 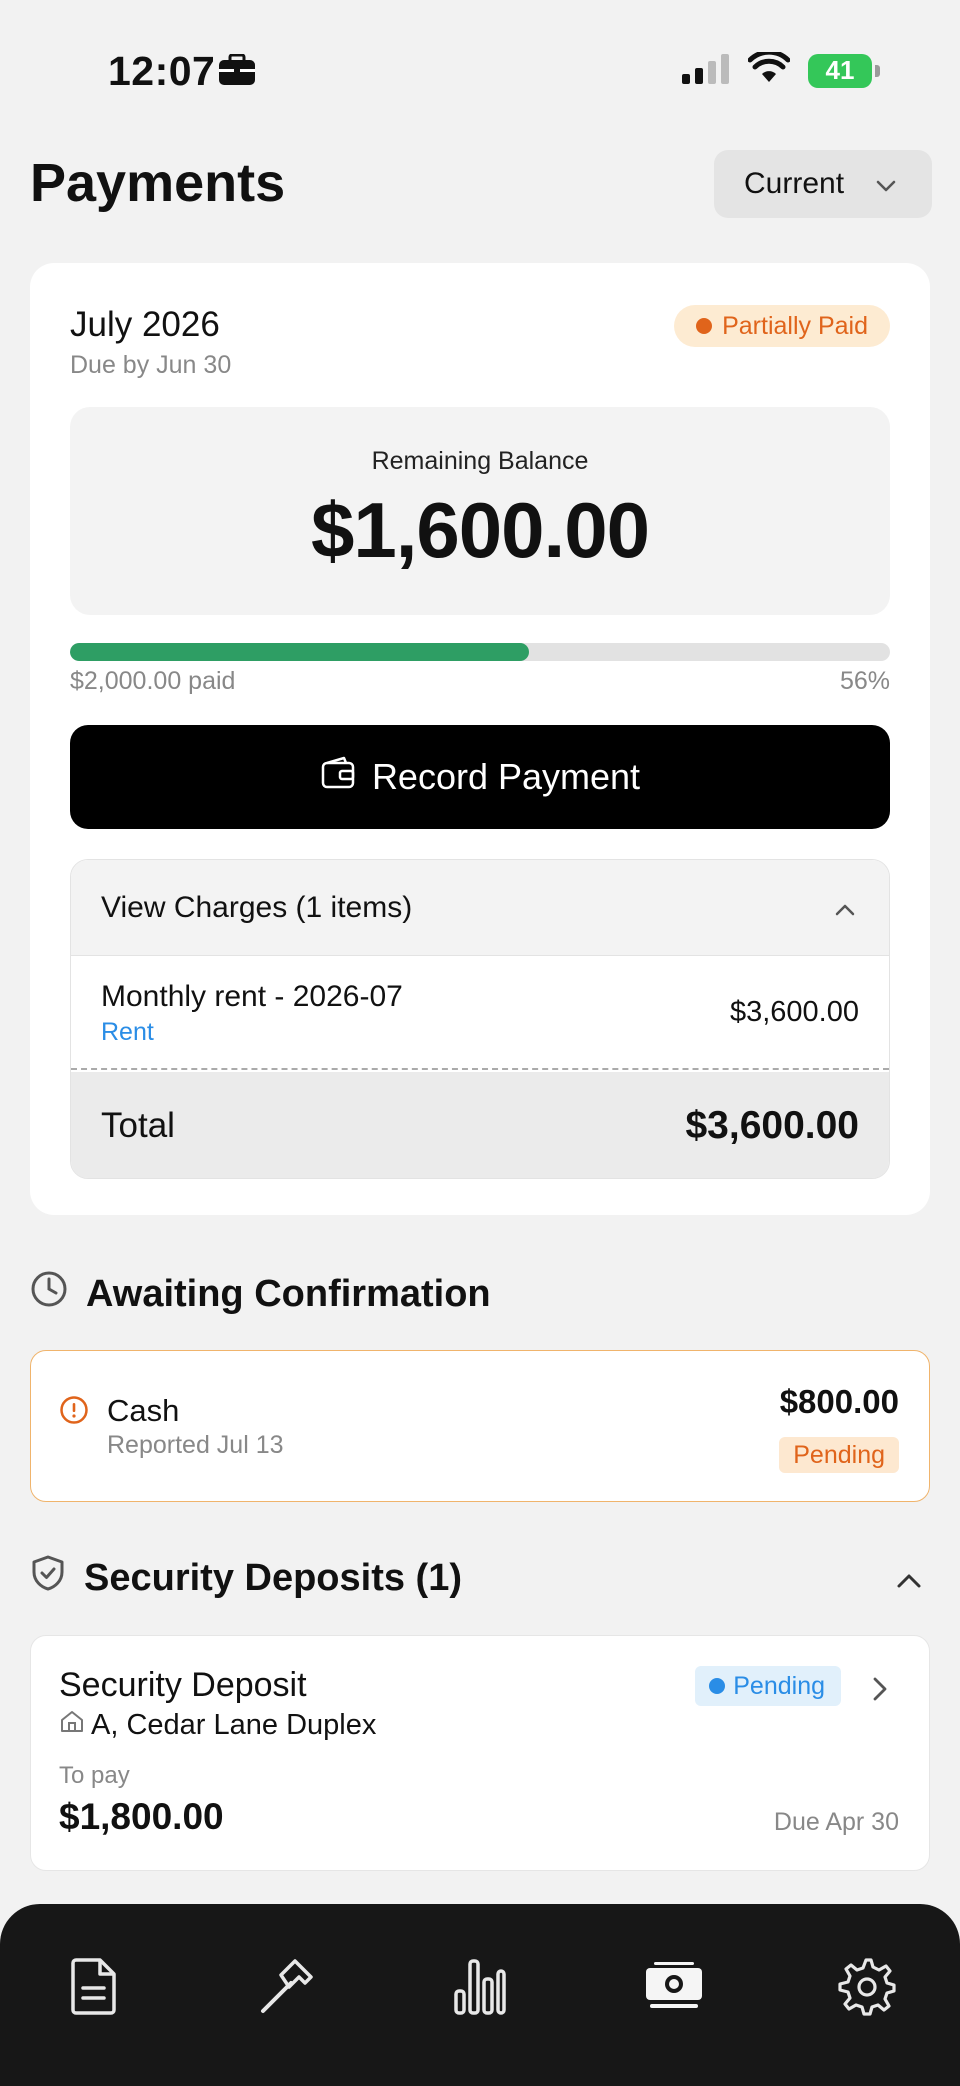 I want to click on payment-reported-date: Reported Jul 13, so click(x=195, y=1445).